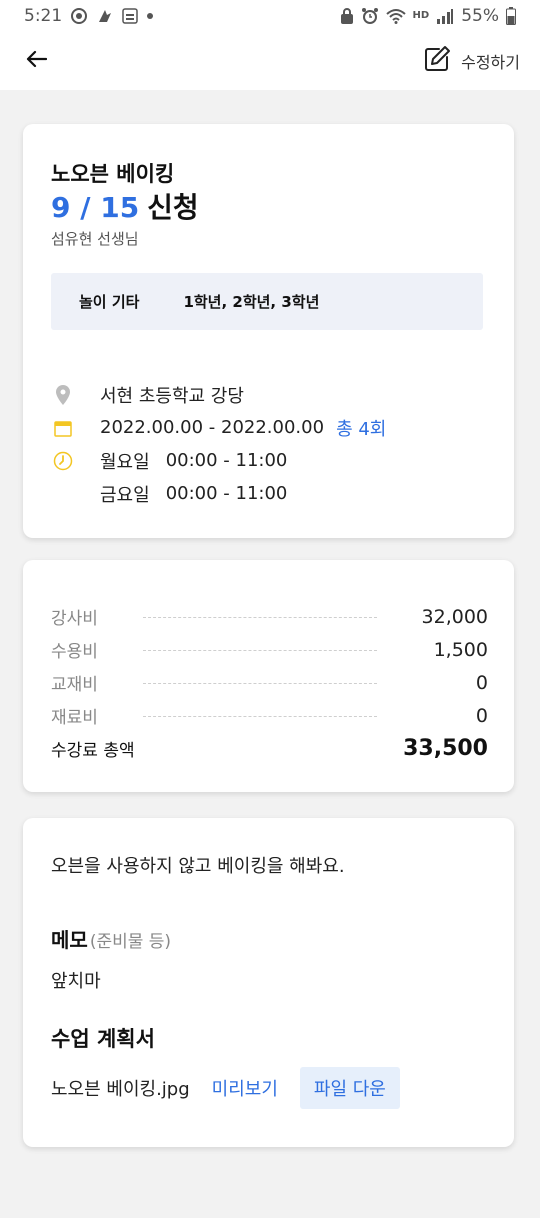  I want to click on preview-link: 미리보기, so click(245, 1088).